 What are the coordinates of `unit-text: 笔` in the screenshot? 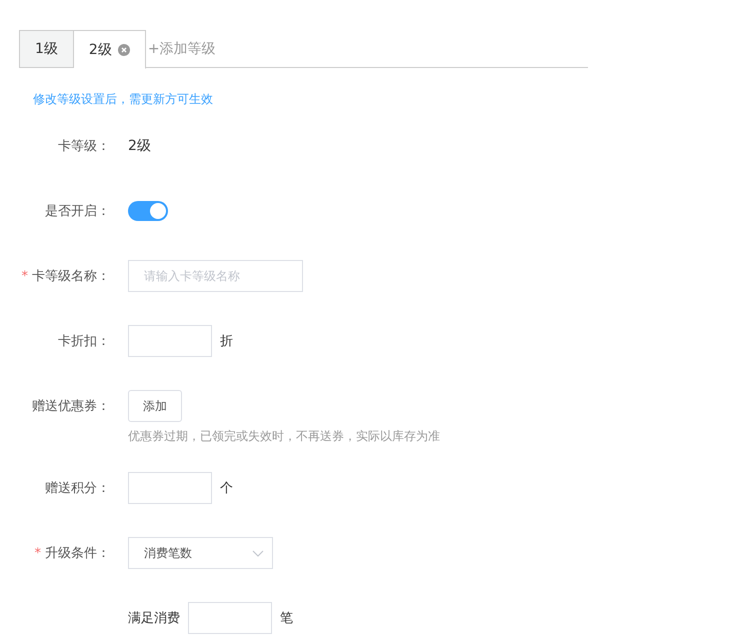 It's located at (286, 618).